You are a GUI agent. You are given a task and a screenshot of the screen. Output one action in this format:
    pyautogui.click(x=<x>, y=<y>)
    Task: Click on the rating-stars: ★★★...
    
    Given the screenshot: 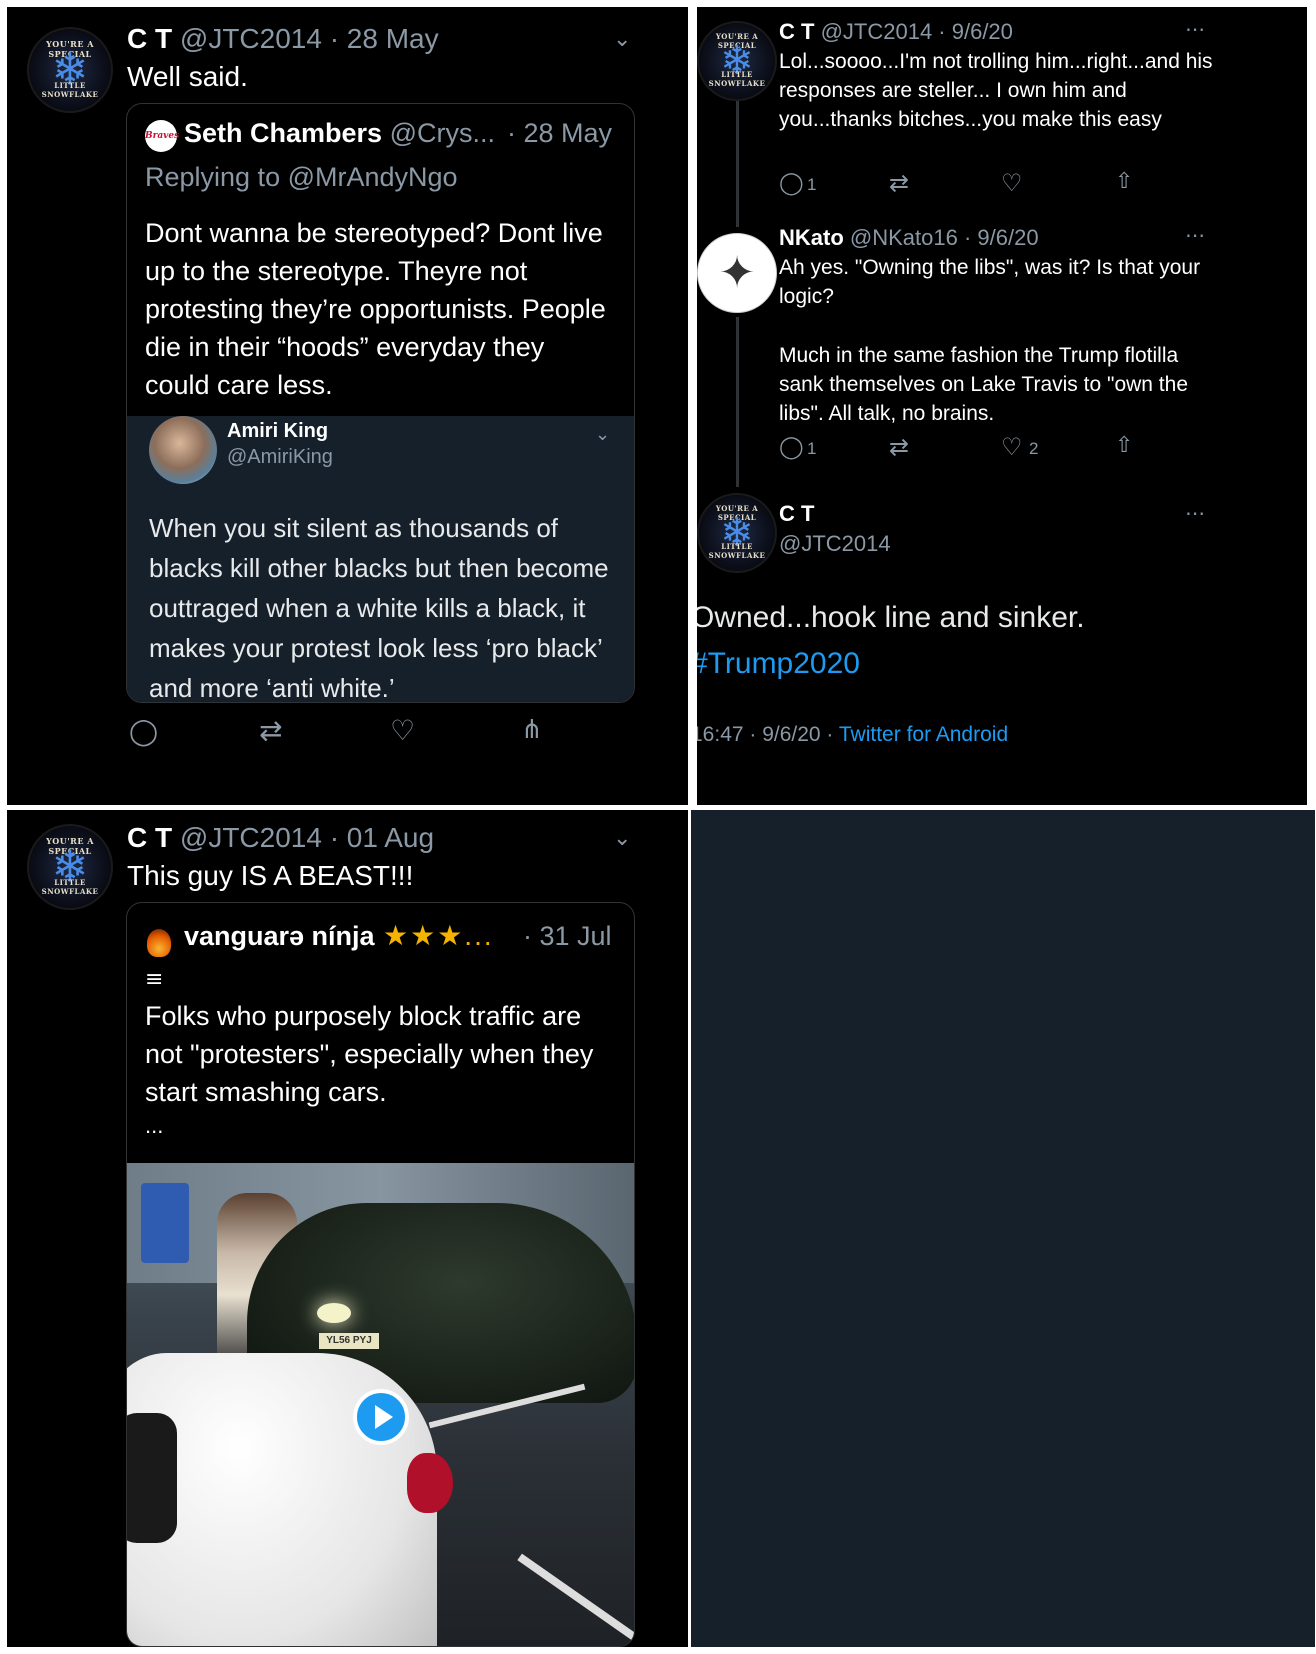 What is the action you would take?
    pyautogui.click(x=438, y=935)
    